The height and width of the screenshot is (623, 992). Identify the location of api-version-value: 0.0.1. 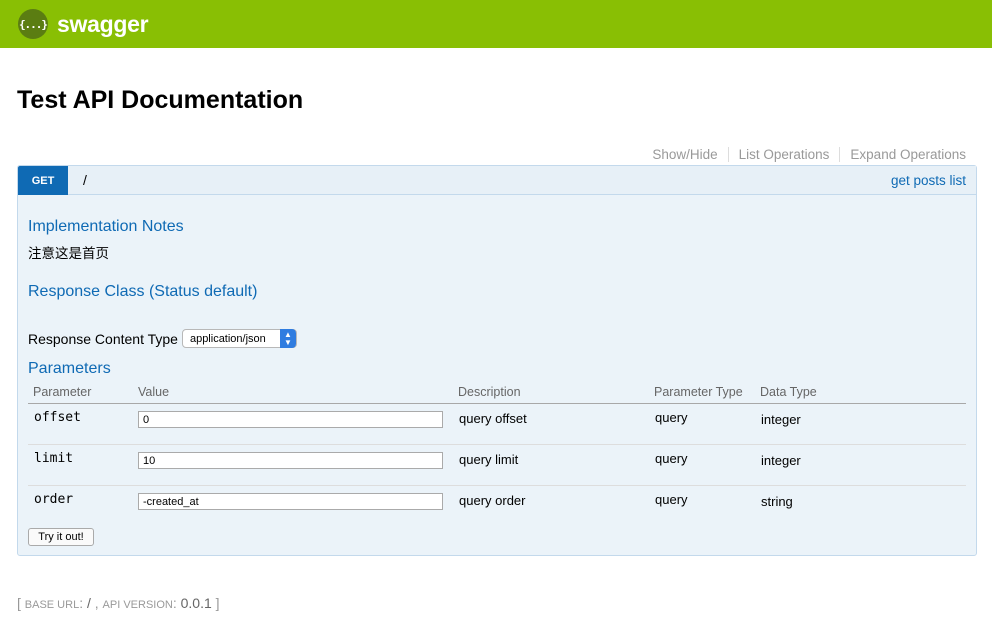
(196, 603).